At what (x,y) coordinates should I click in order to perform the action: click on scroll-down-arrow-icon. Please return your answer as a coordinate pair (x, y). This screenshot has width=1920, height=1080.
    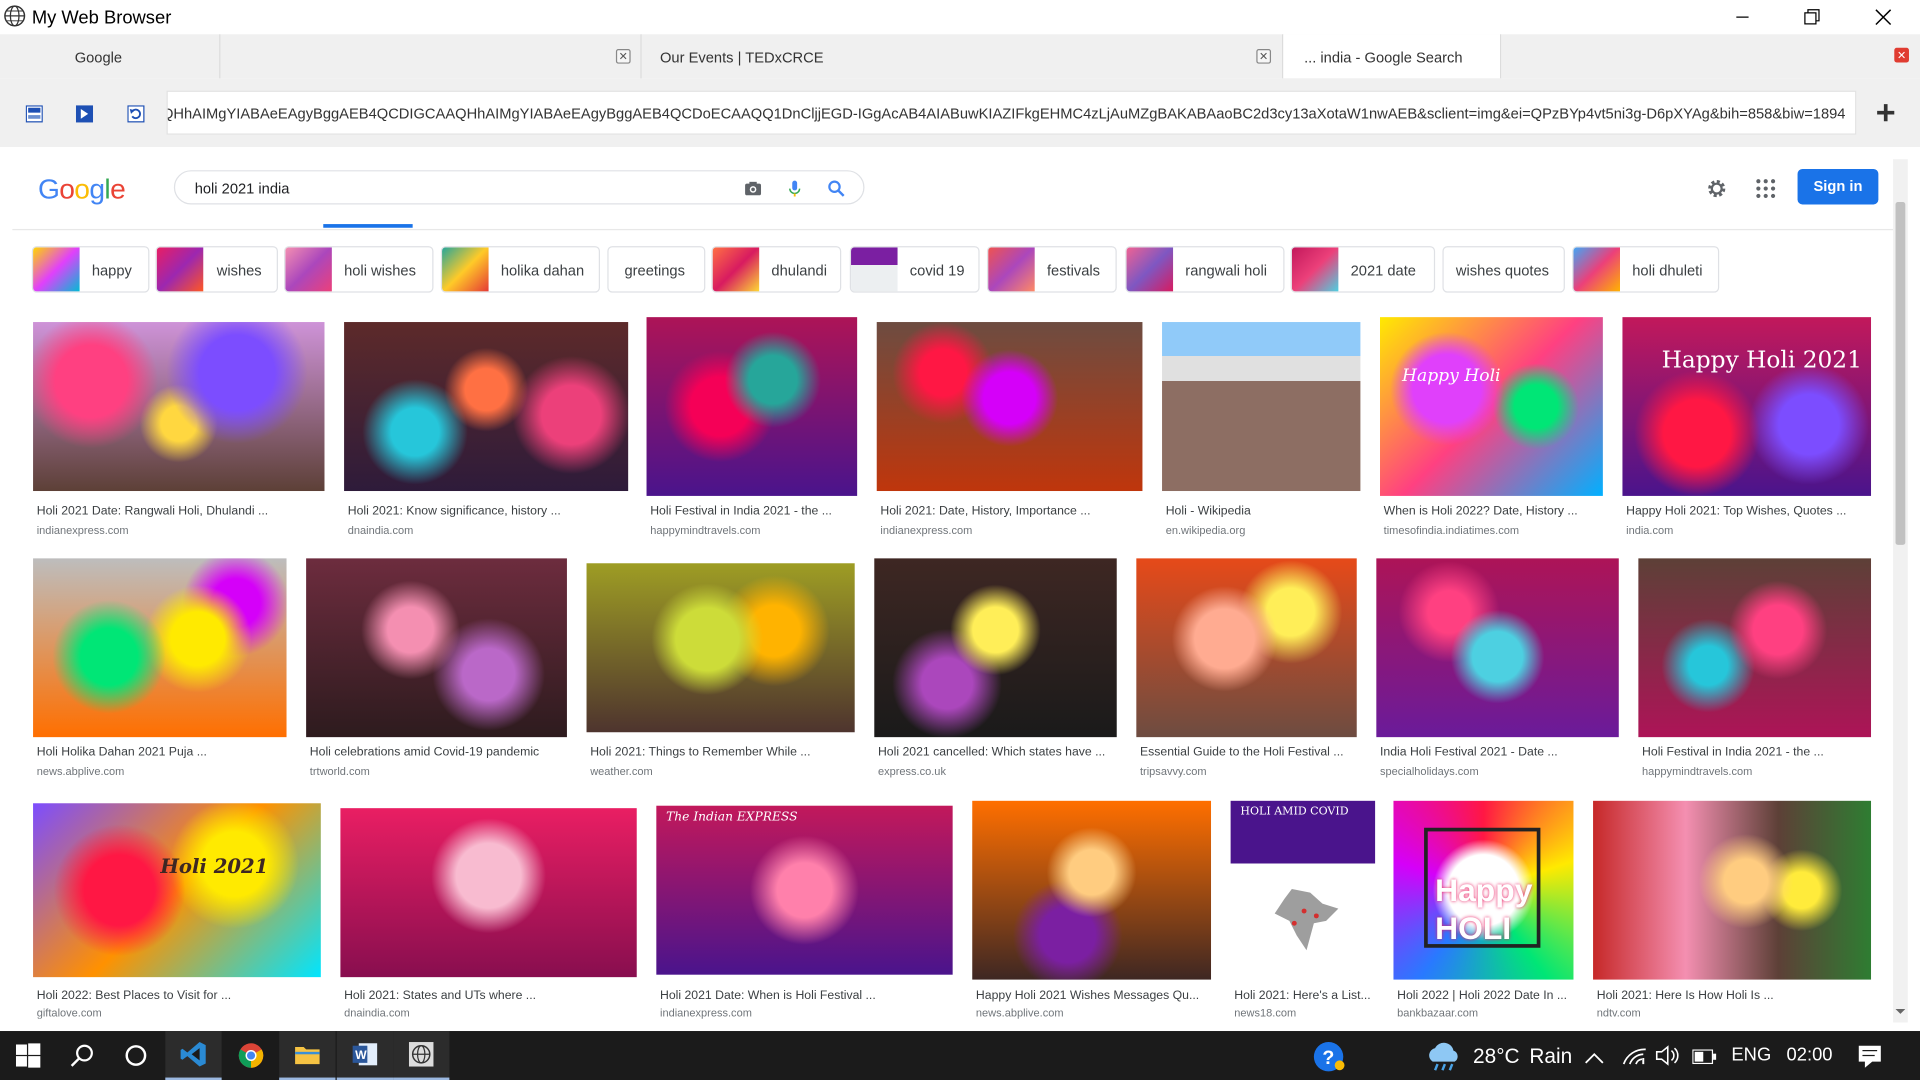
    Looking at the image, I should click on (1900, 1012).